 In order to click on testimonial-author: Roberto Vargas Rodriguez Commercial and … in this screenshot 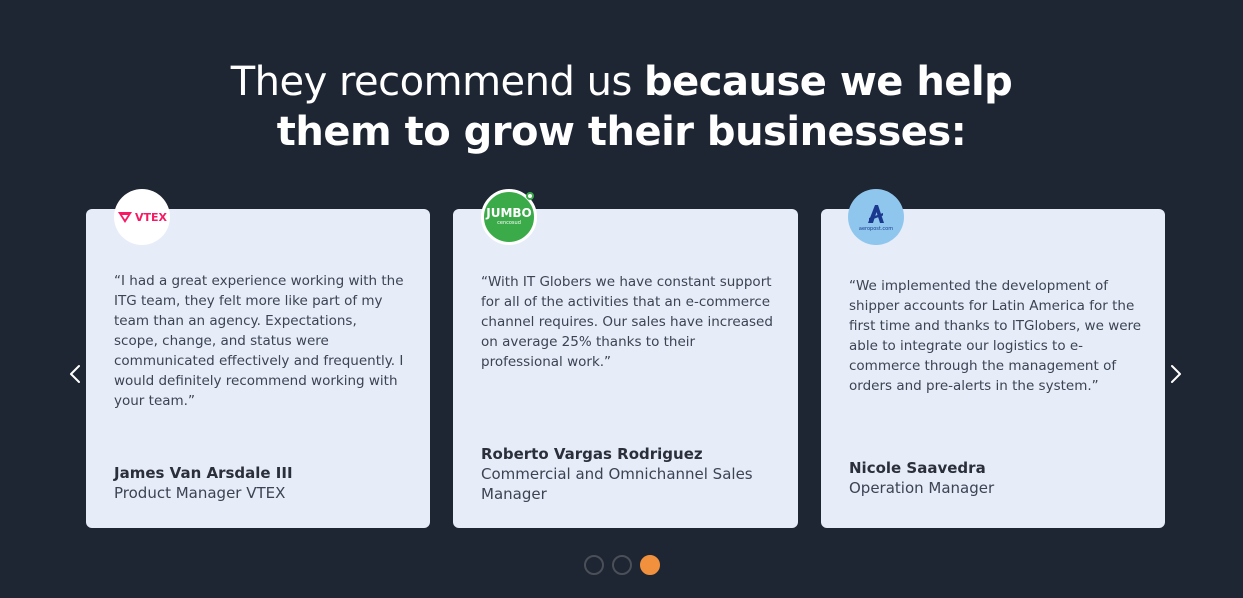, I will do `click(631, 474)`.